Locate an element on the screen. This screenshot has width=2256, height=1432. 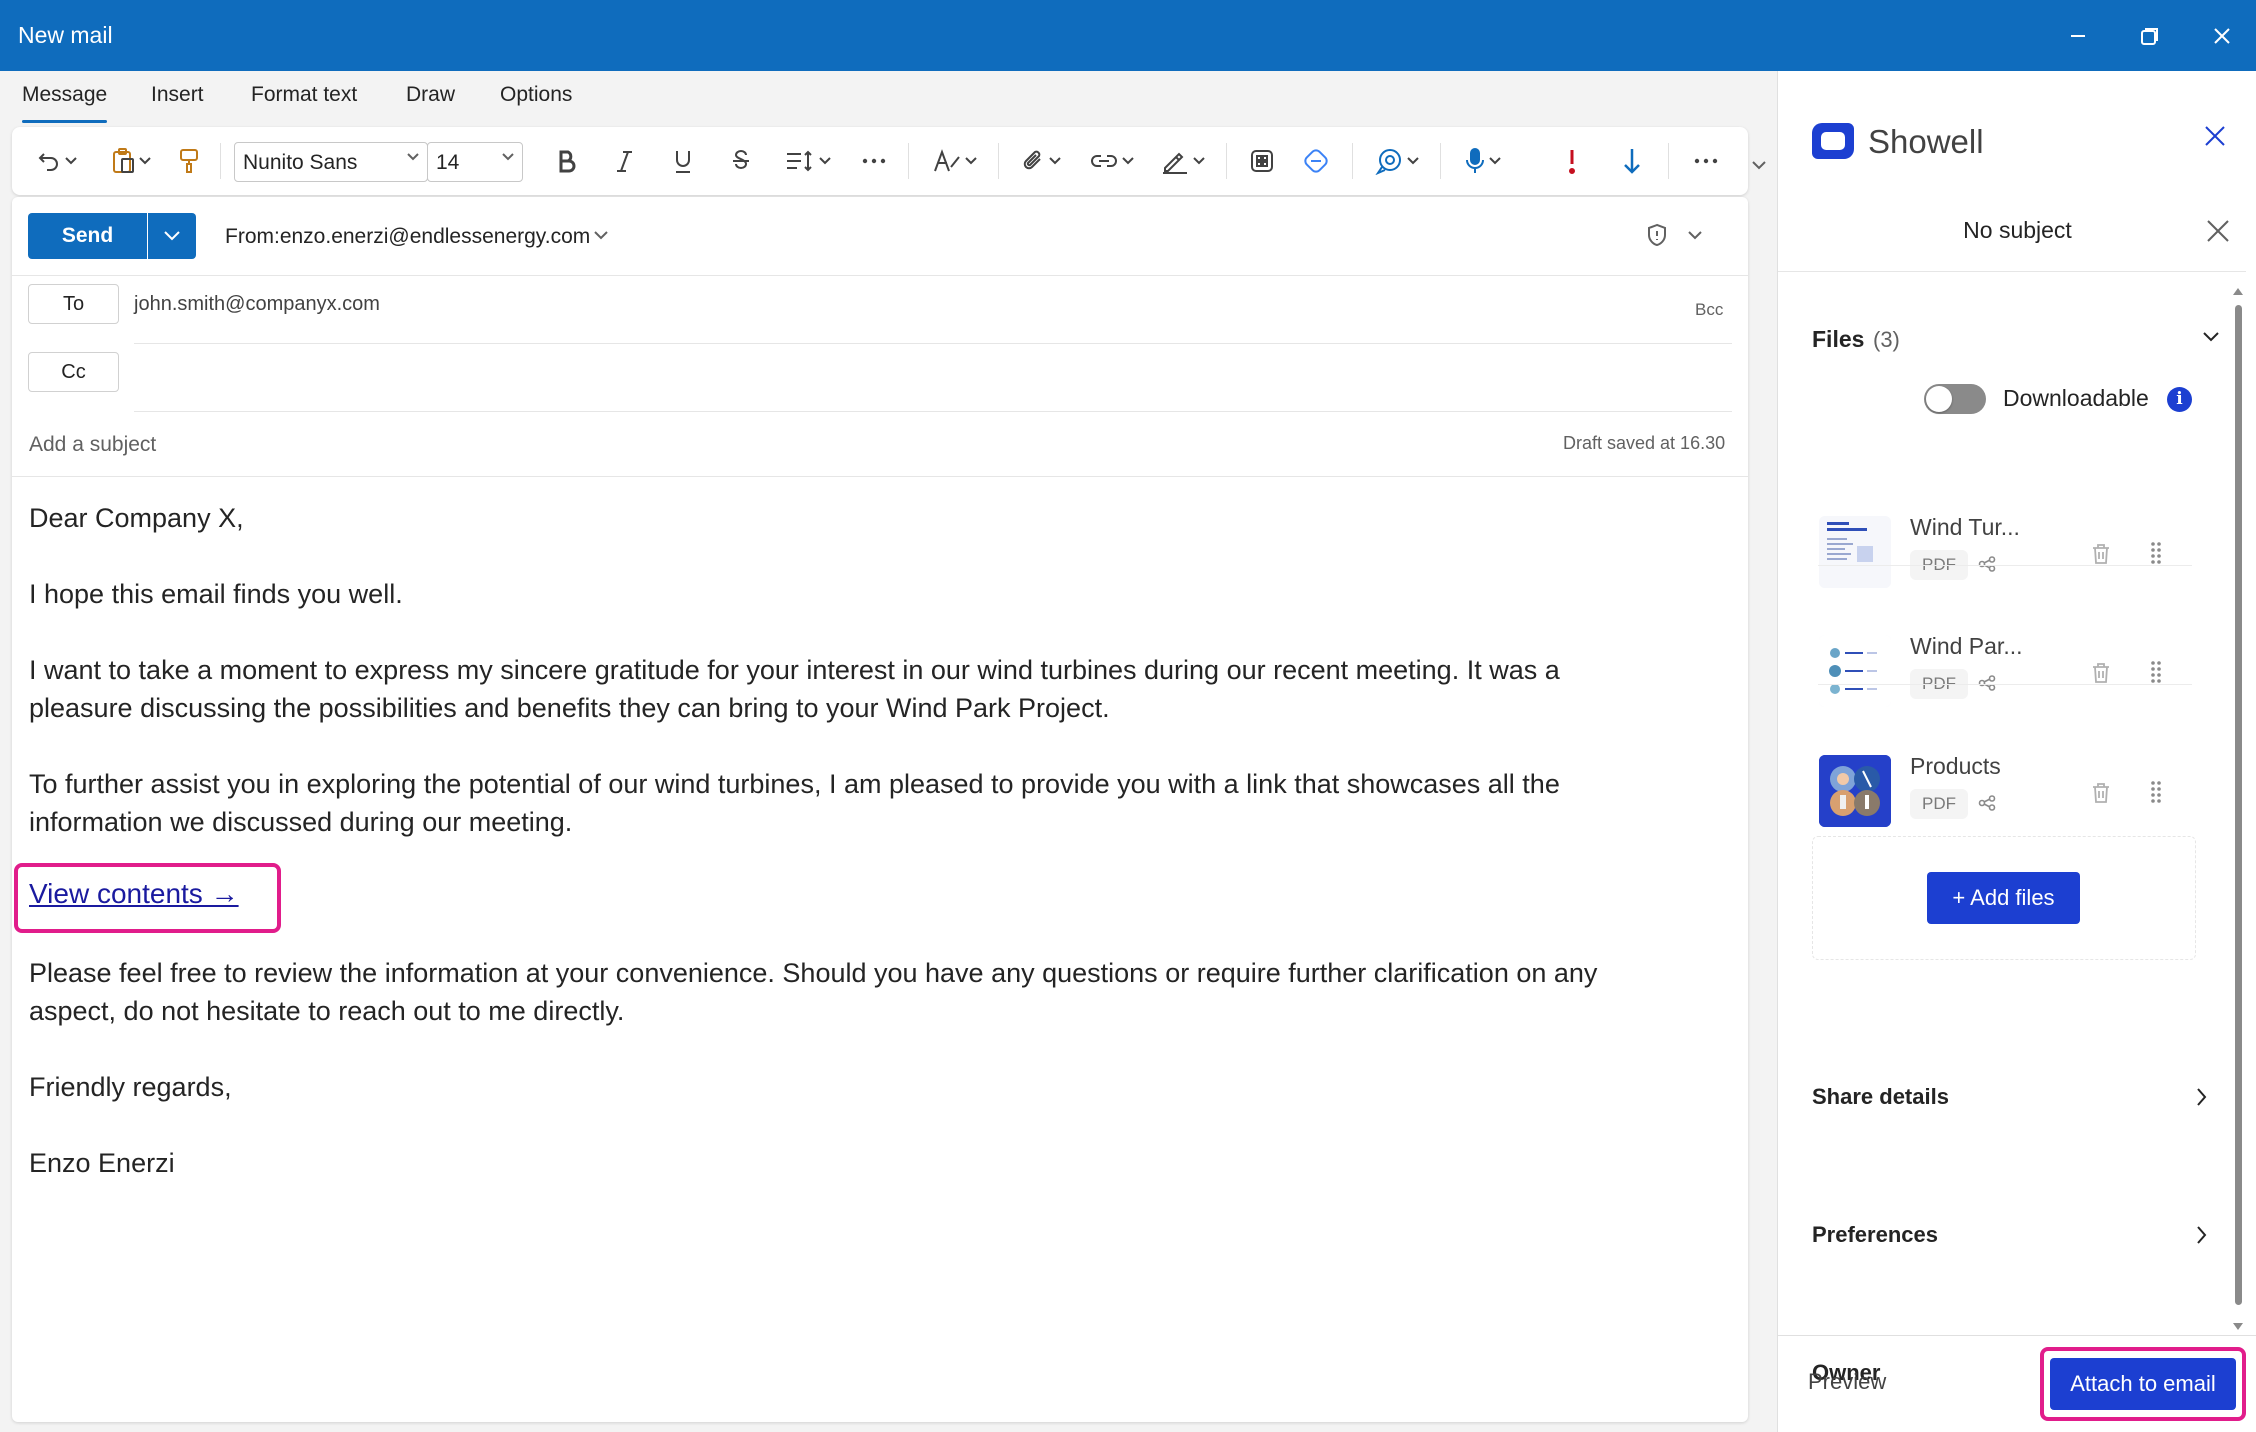
file-thumbnail is located at coordinates (1855, 671).